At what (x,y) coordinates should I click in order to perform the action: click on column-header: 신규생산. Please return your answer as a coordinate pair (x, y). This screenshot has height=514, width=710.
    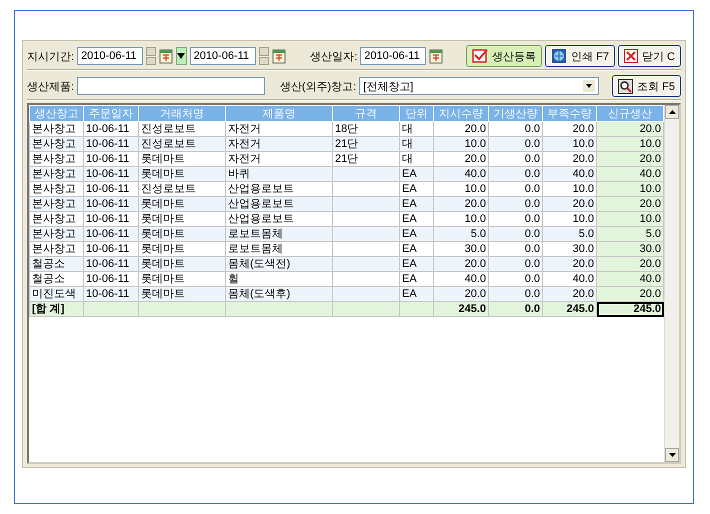
    Looking at the image, I should click on (630, 114).